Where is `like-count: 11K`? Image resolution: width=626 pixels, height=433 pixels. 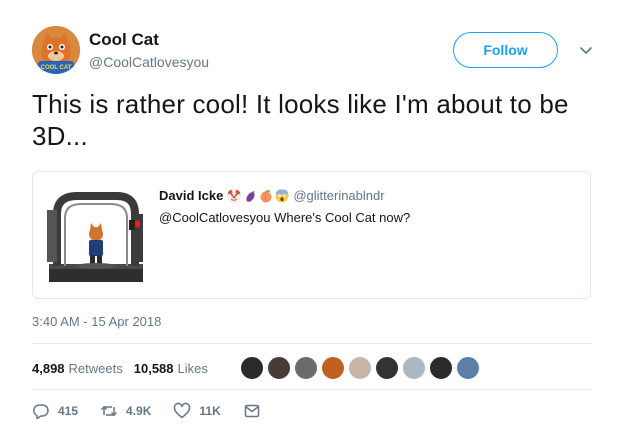 like-count: 11K is located at coordinates (210, 411).